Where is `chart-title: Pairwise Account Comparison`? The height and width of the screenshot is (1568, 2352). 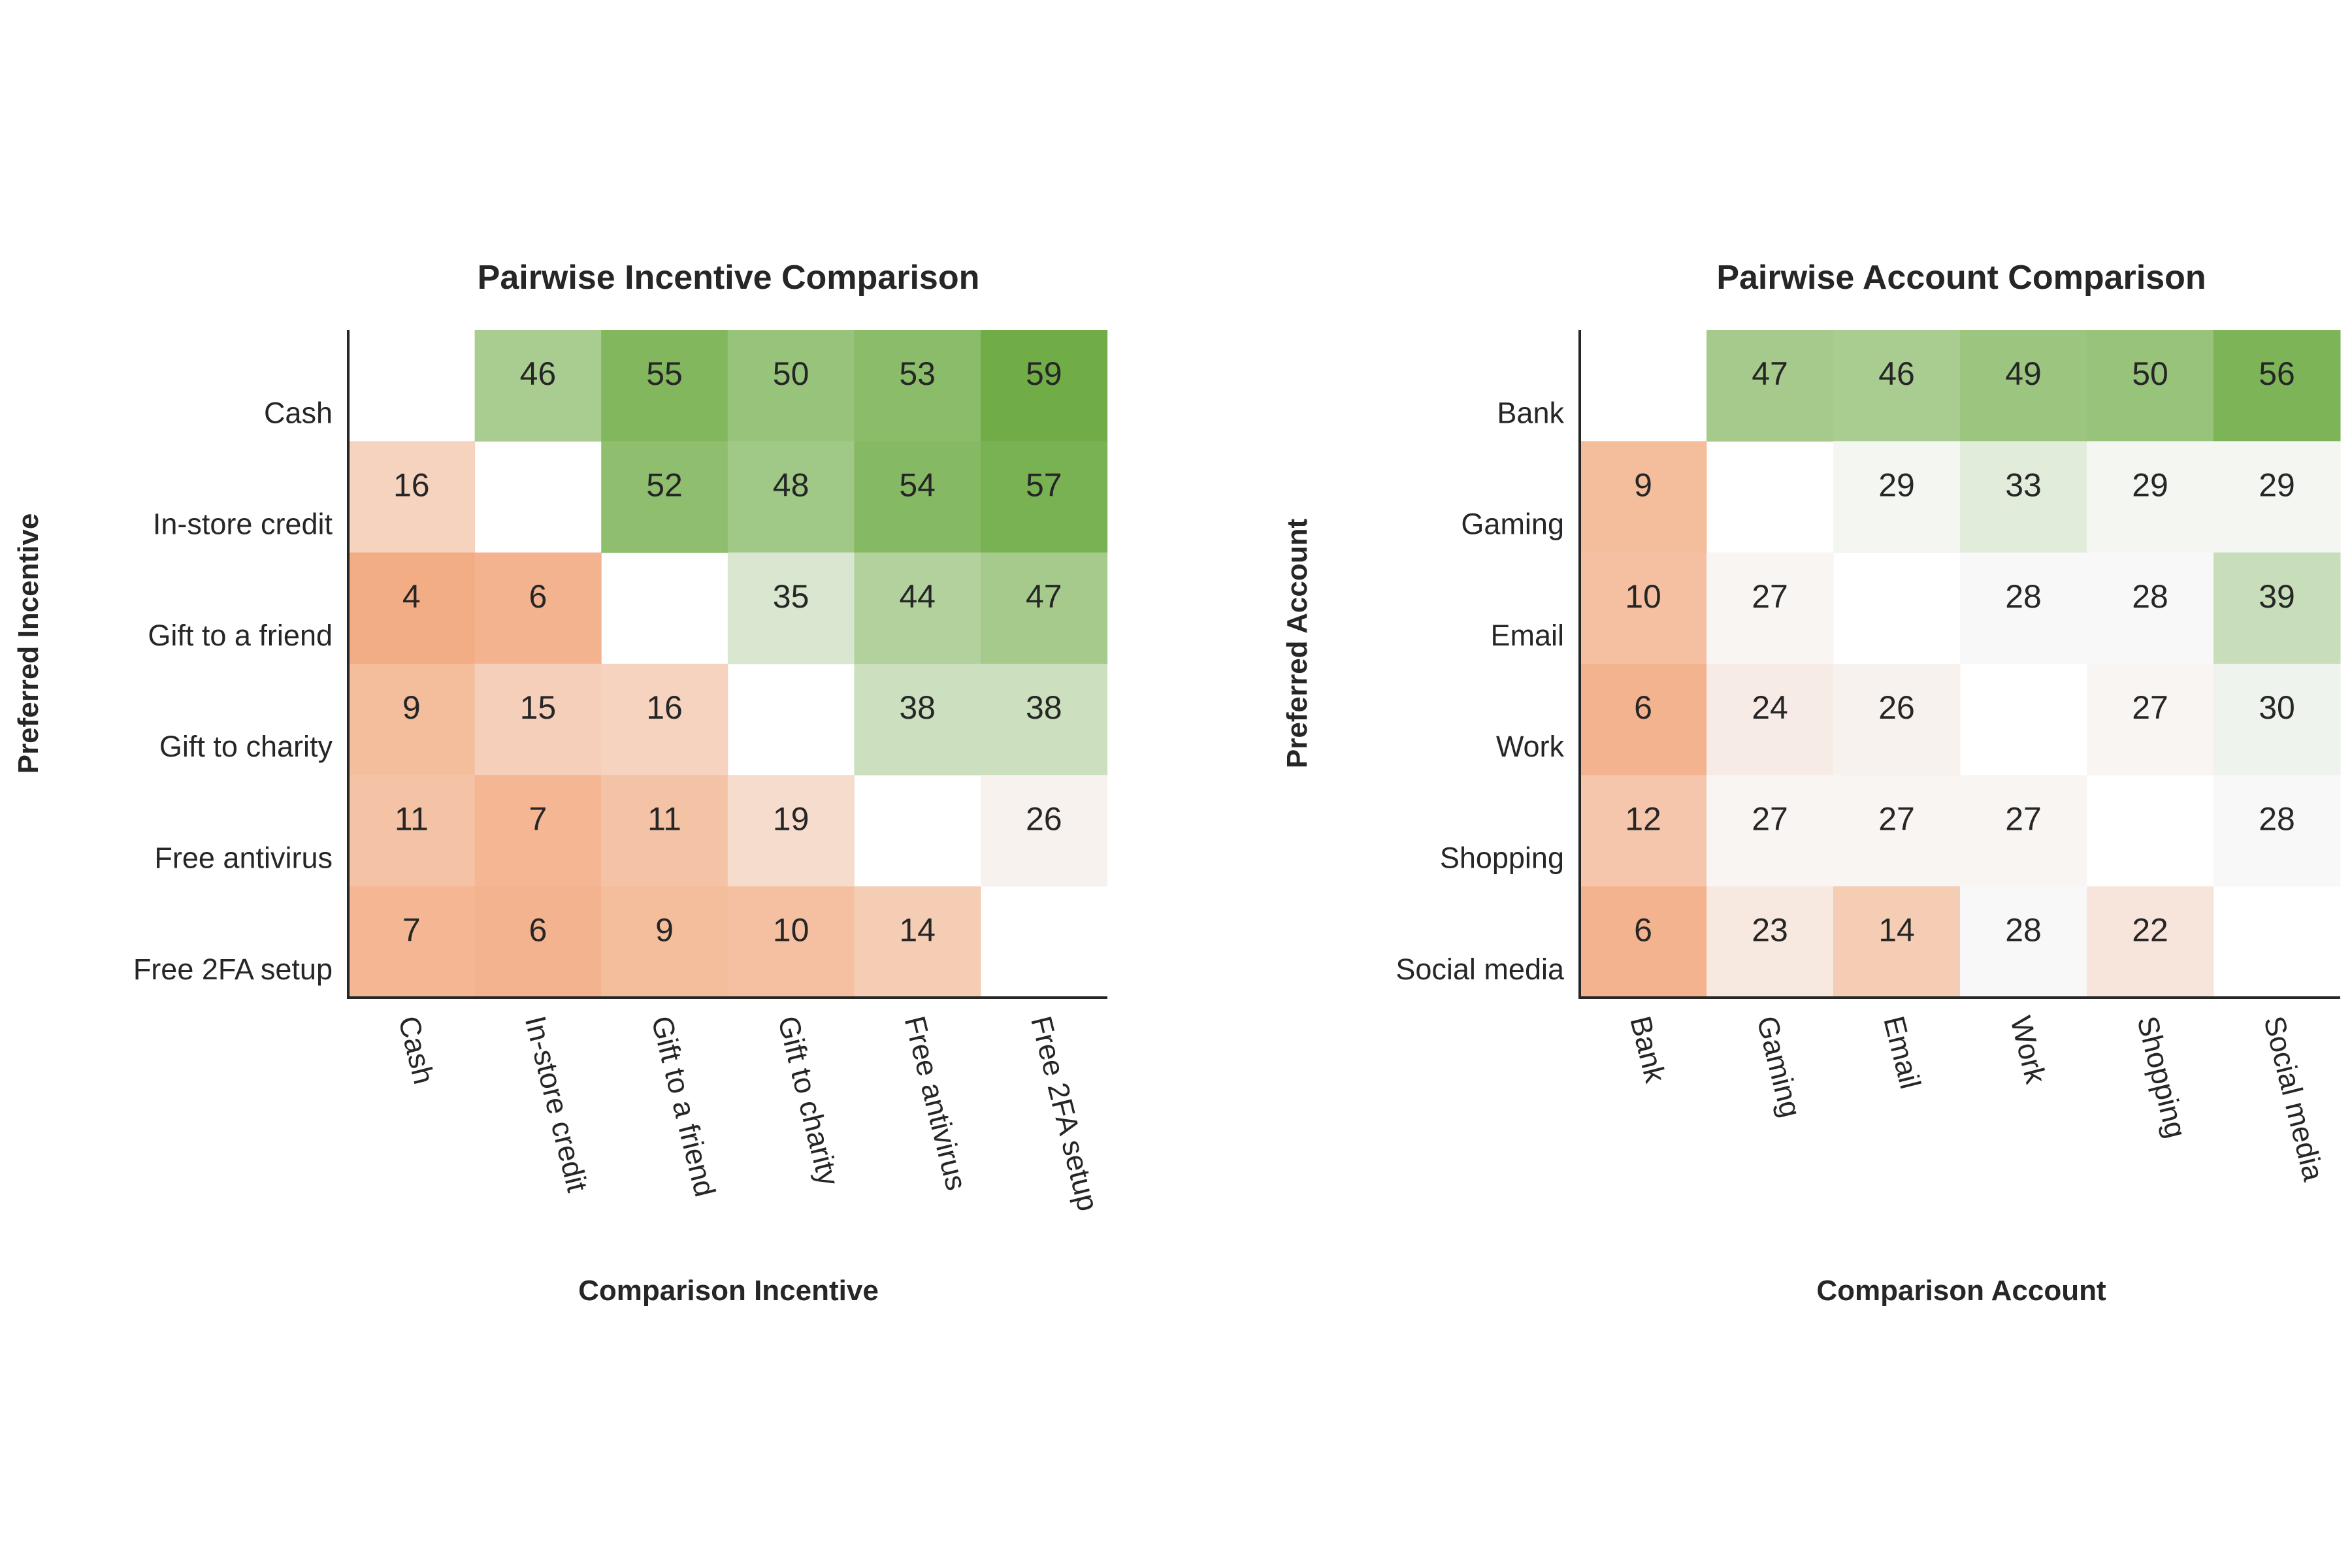 chart-title: Pairwise Account Comparison is located at coordinates (1961, 278).